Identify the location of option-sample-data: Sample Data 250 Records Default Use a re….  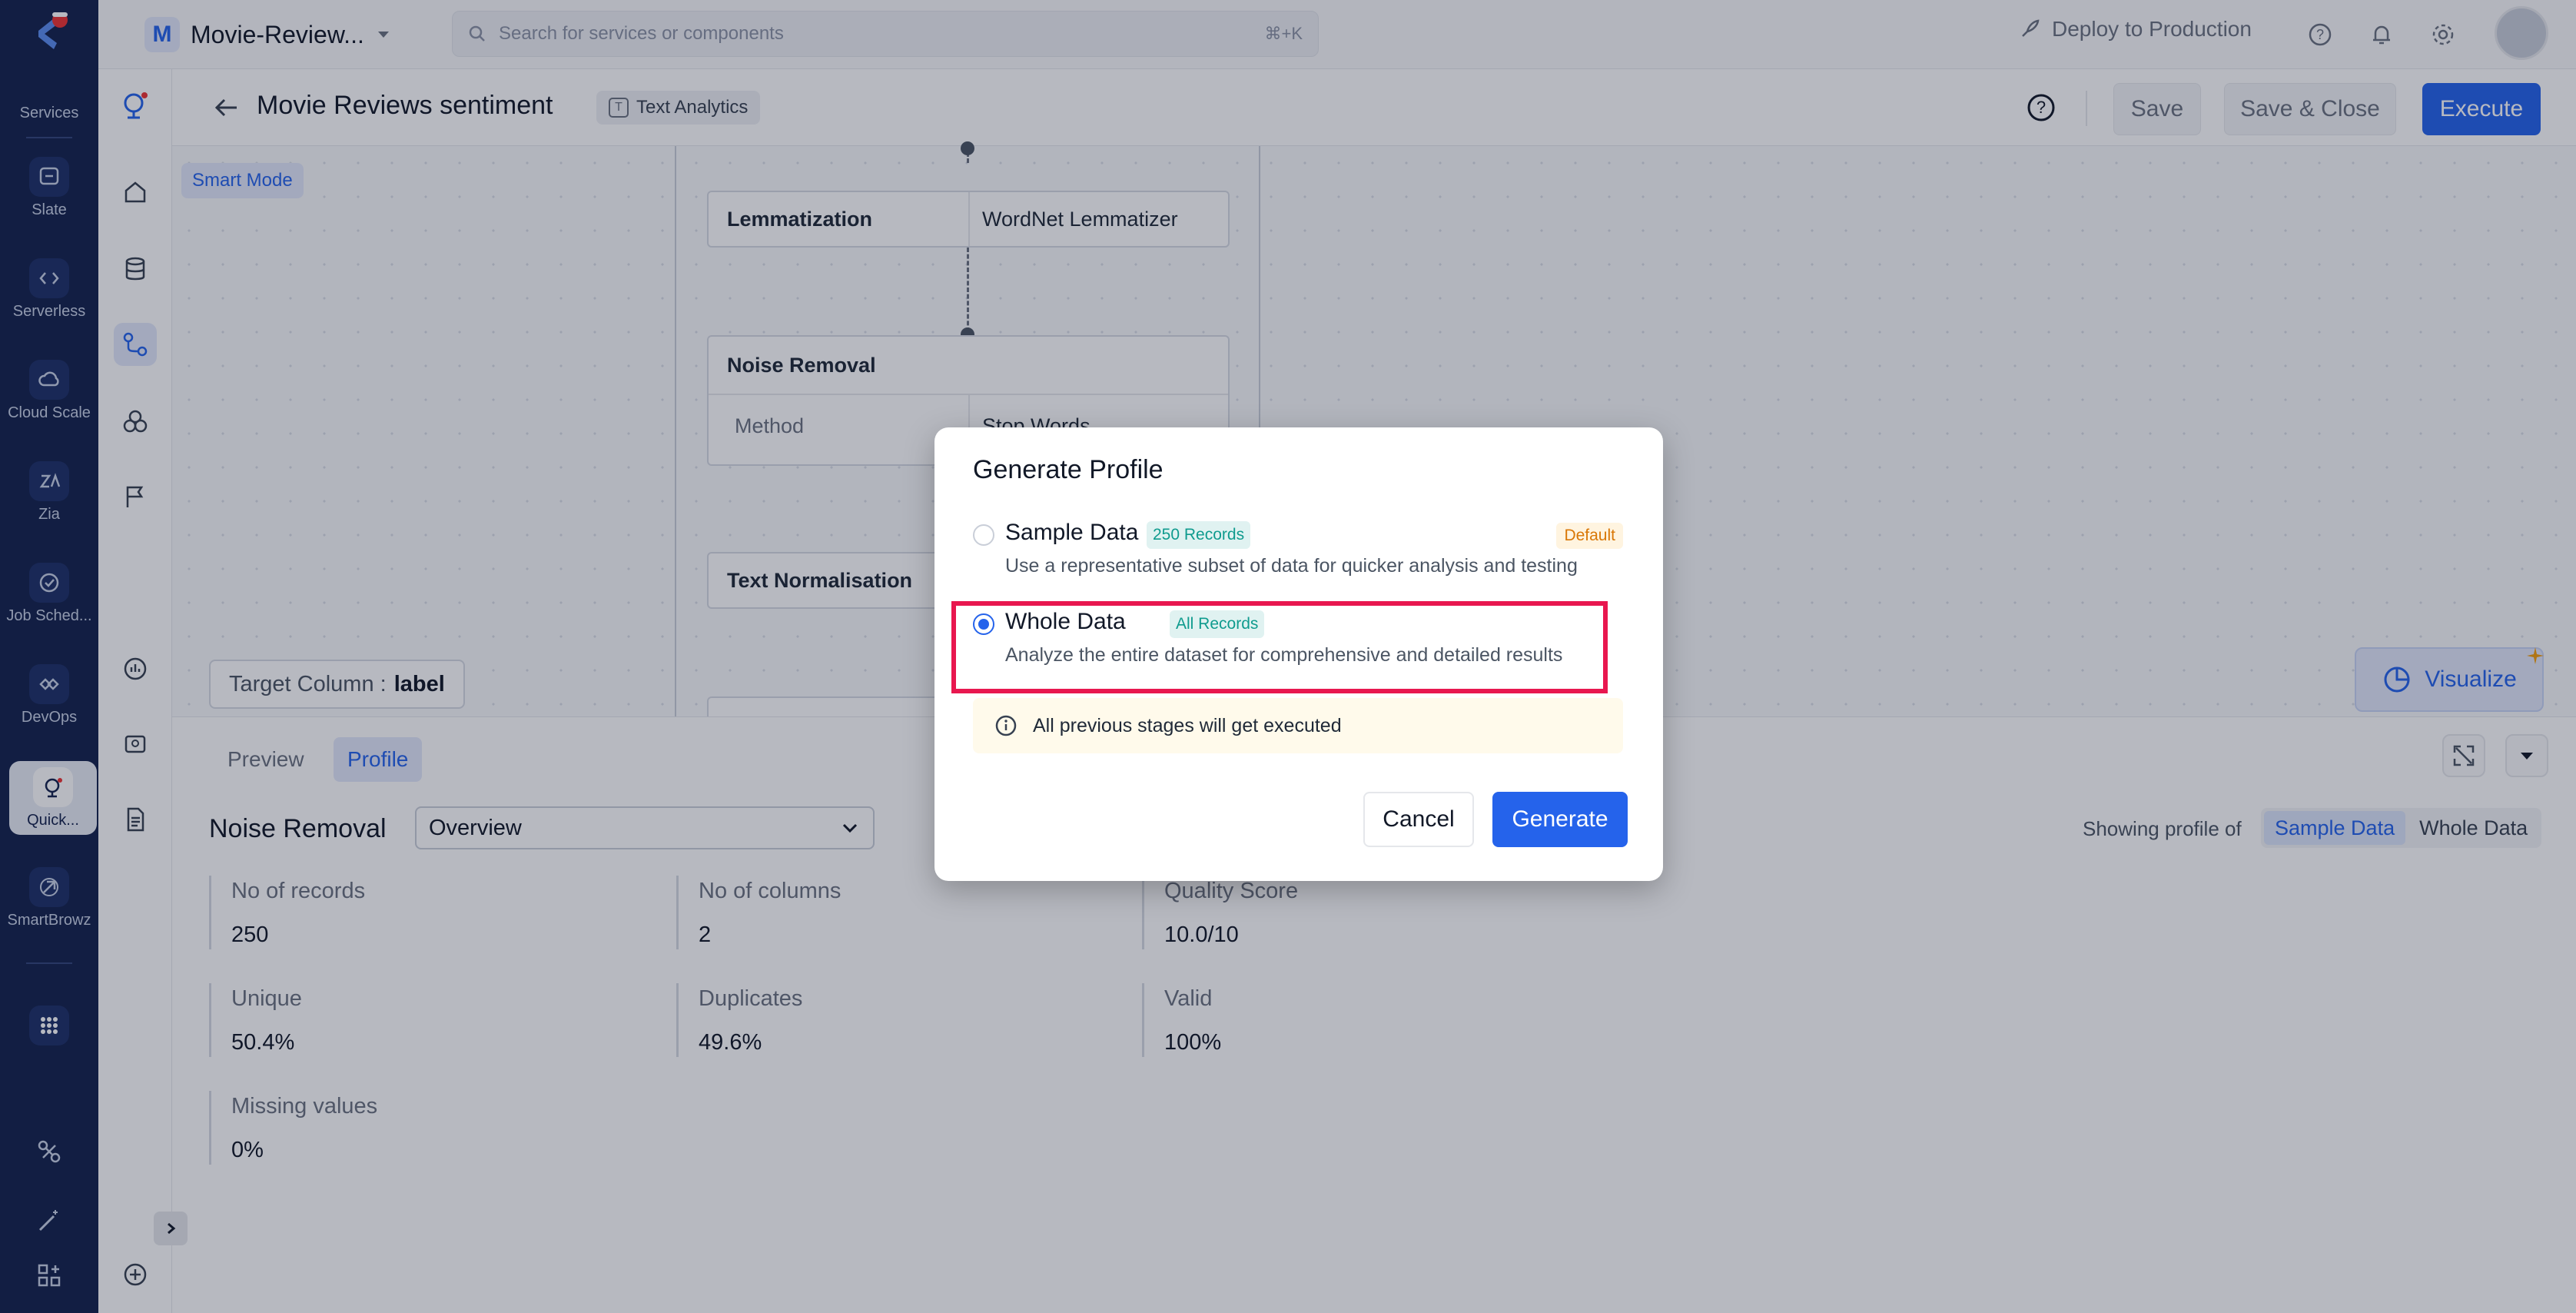
(1298, 551).